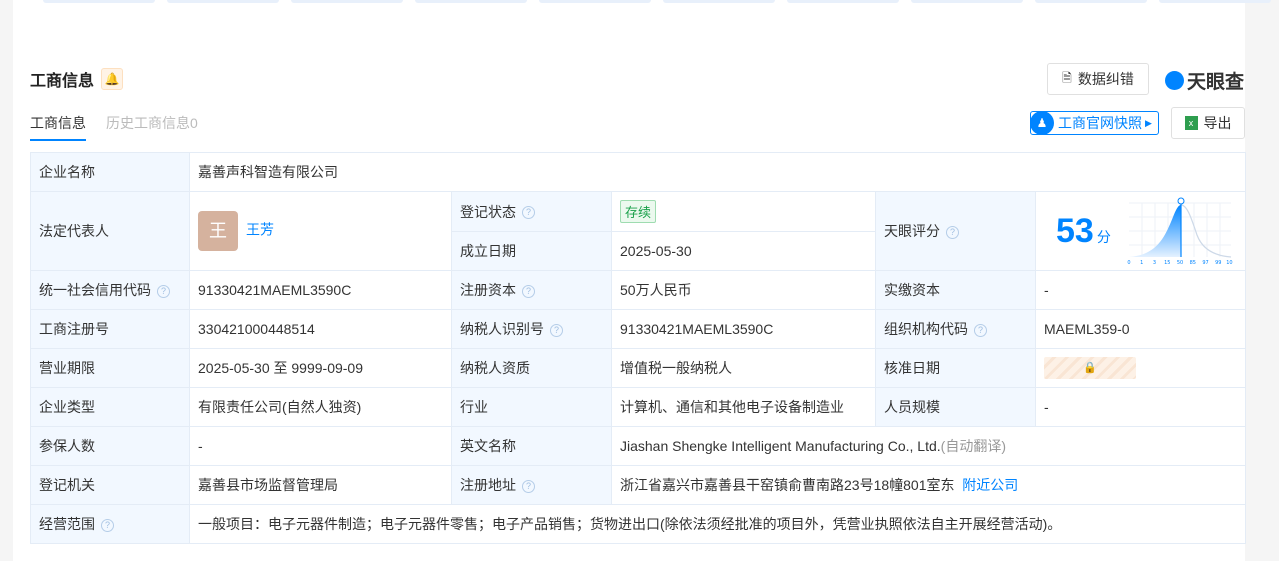 This screenshot has width=1279, height=561. I want to click on label: 企业类型, so click(110, 407).